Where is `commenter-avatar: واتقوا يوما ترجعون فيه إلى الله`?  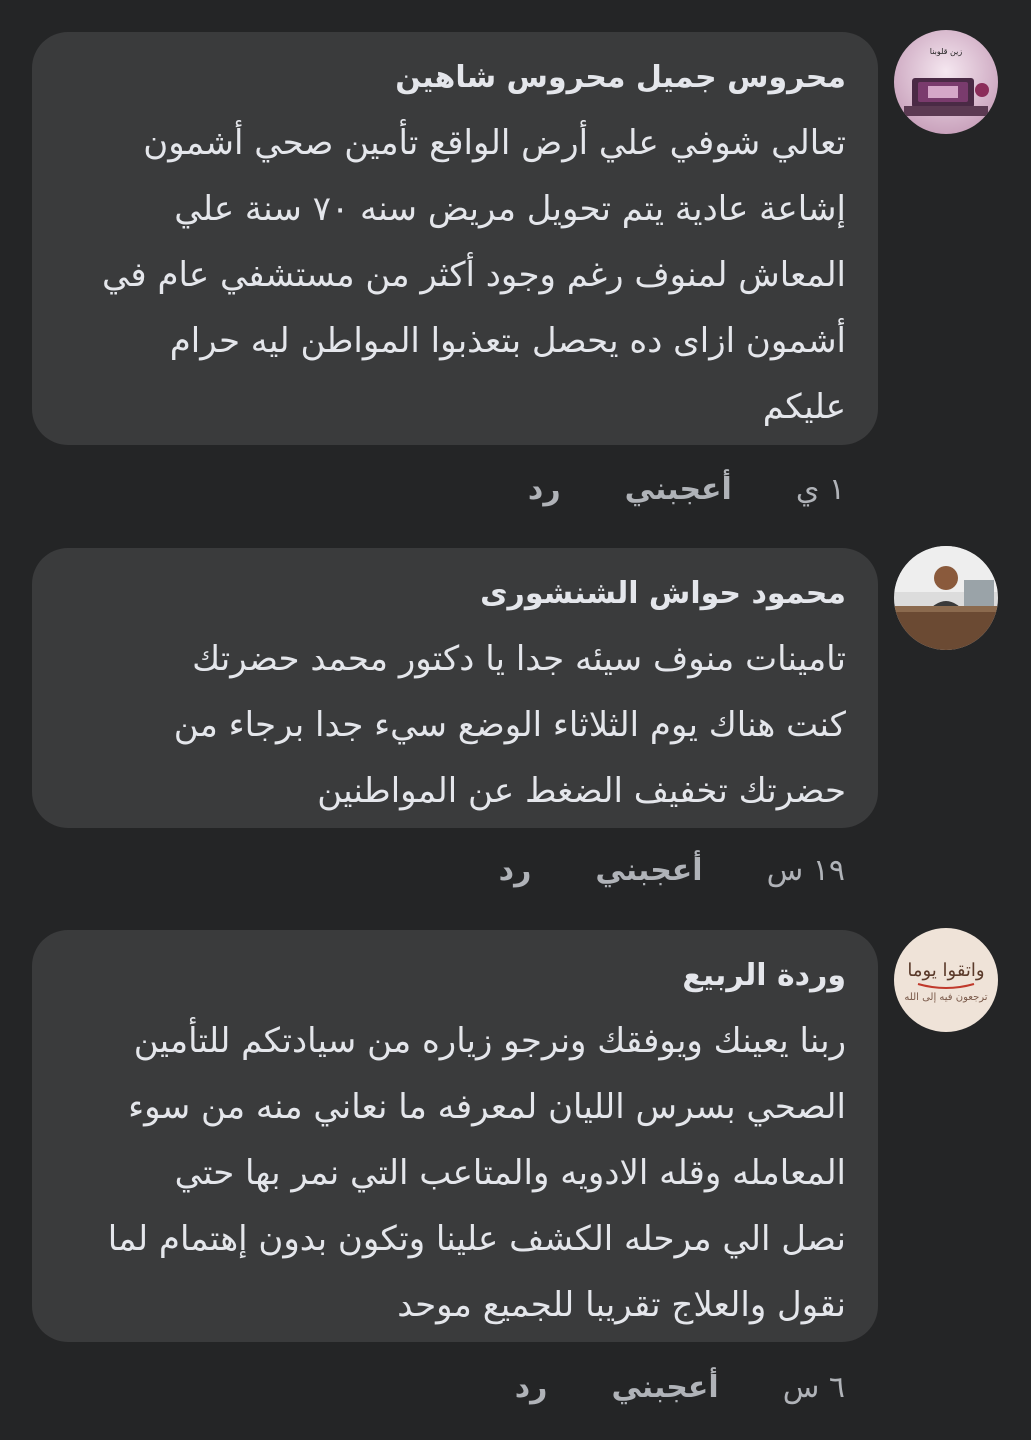
commenter-avatar: واتقوا يوما ترجعون فيه إلى الله is located at coordinates (946, 980).